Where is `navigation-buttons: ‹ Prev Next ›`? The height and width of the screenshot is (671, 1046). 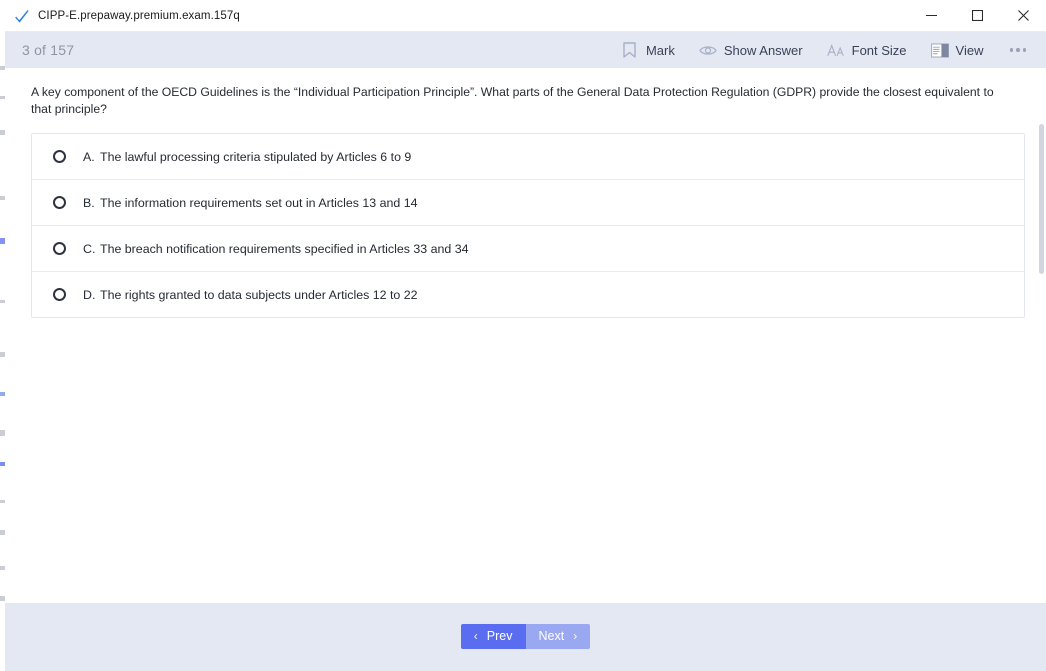
navigation-buttons: ‹ Prev Next › is located at coordinates (525, 636).